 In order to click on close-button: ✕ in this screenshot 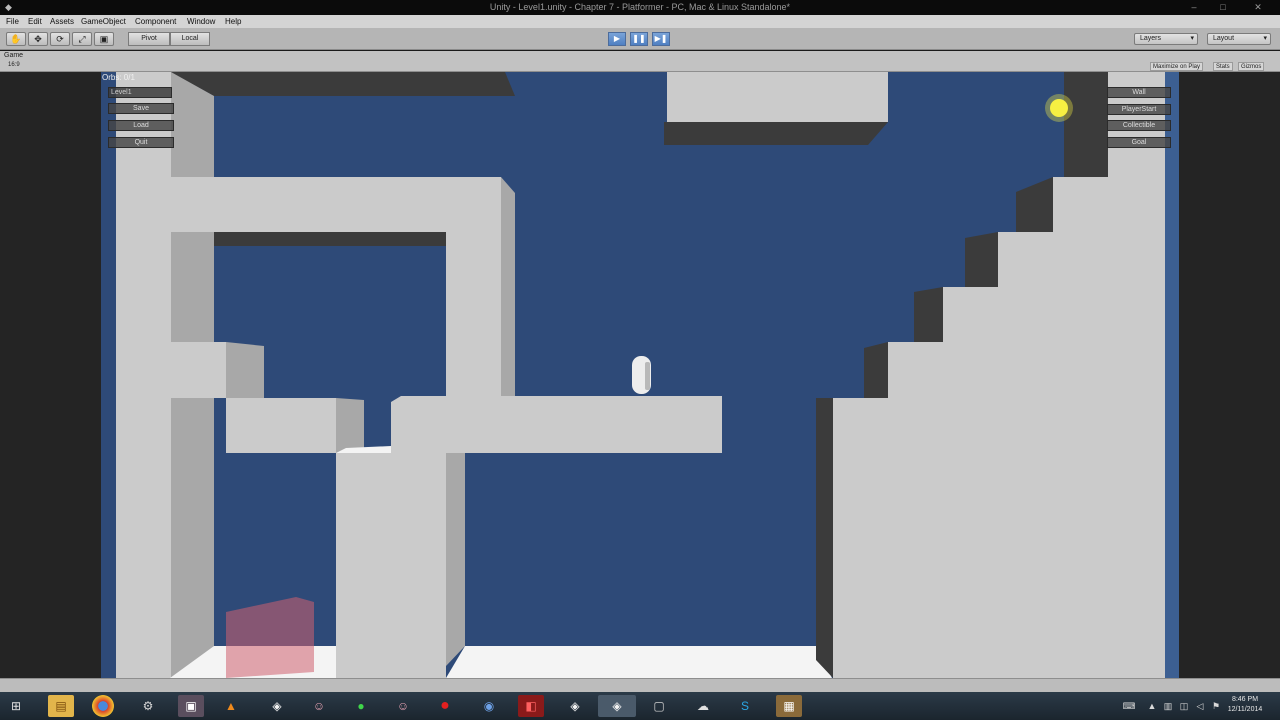, I will do `click(1258, 7)`.